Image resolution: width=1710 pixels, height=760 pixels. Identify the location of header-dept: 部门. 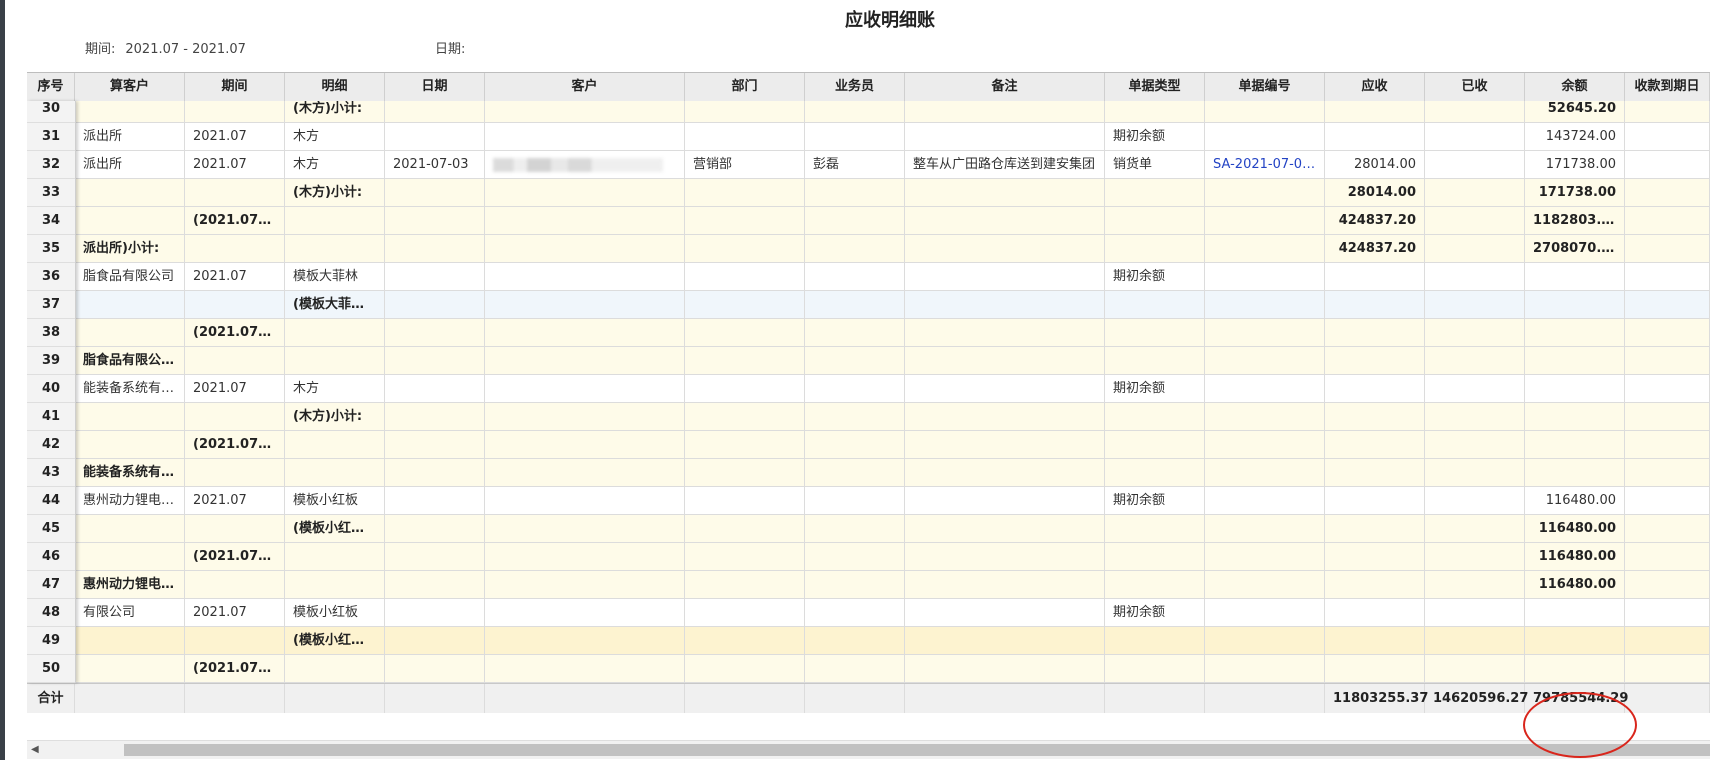
(745, 87).